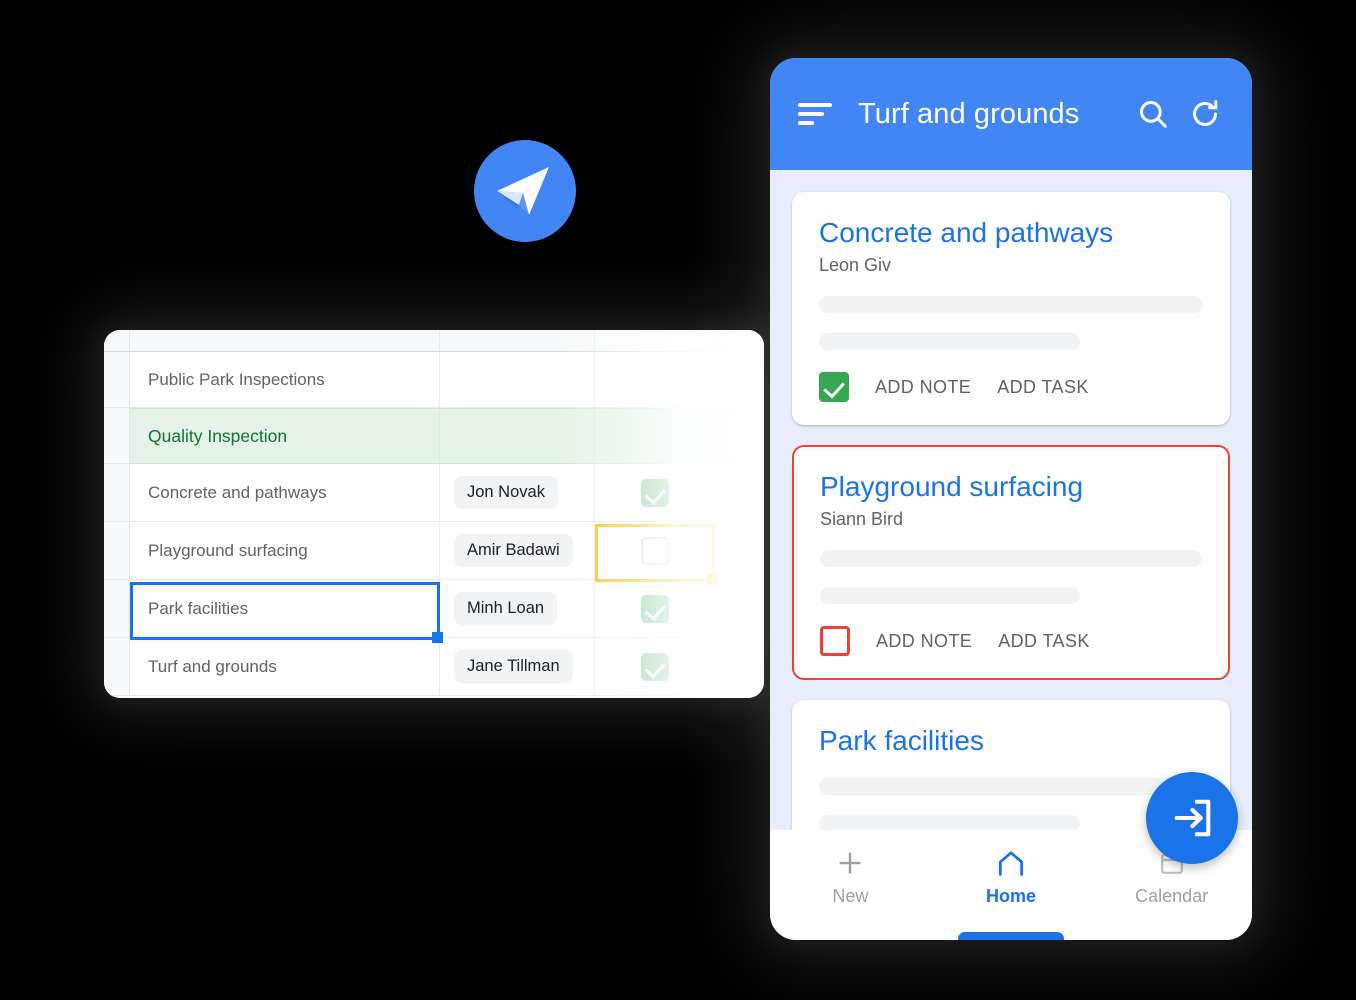 The image size is (1356, 1000). I want to click on section-header-cell: Quality Inspection, so click(285, 436).